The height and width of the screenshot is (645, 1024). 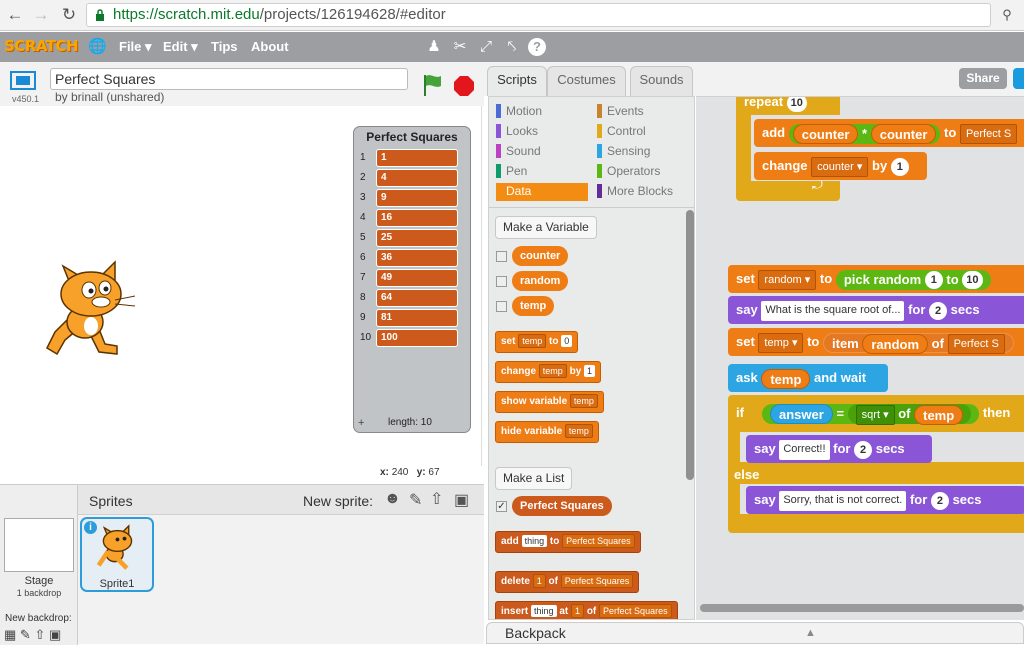 I want to click on say-for-secs-block: say Correct!! for 2 secs, so click(x=839, y=449).